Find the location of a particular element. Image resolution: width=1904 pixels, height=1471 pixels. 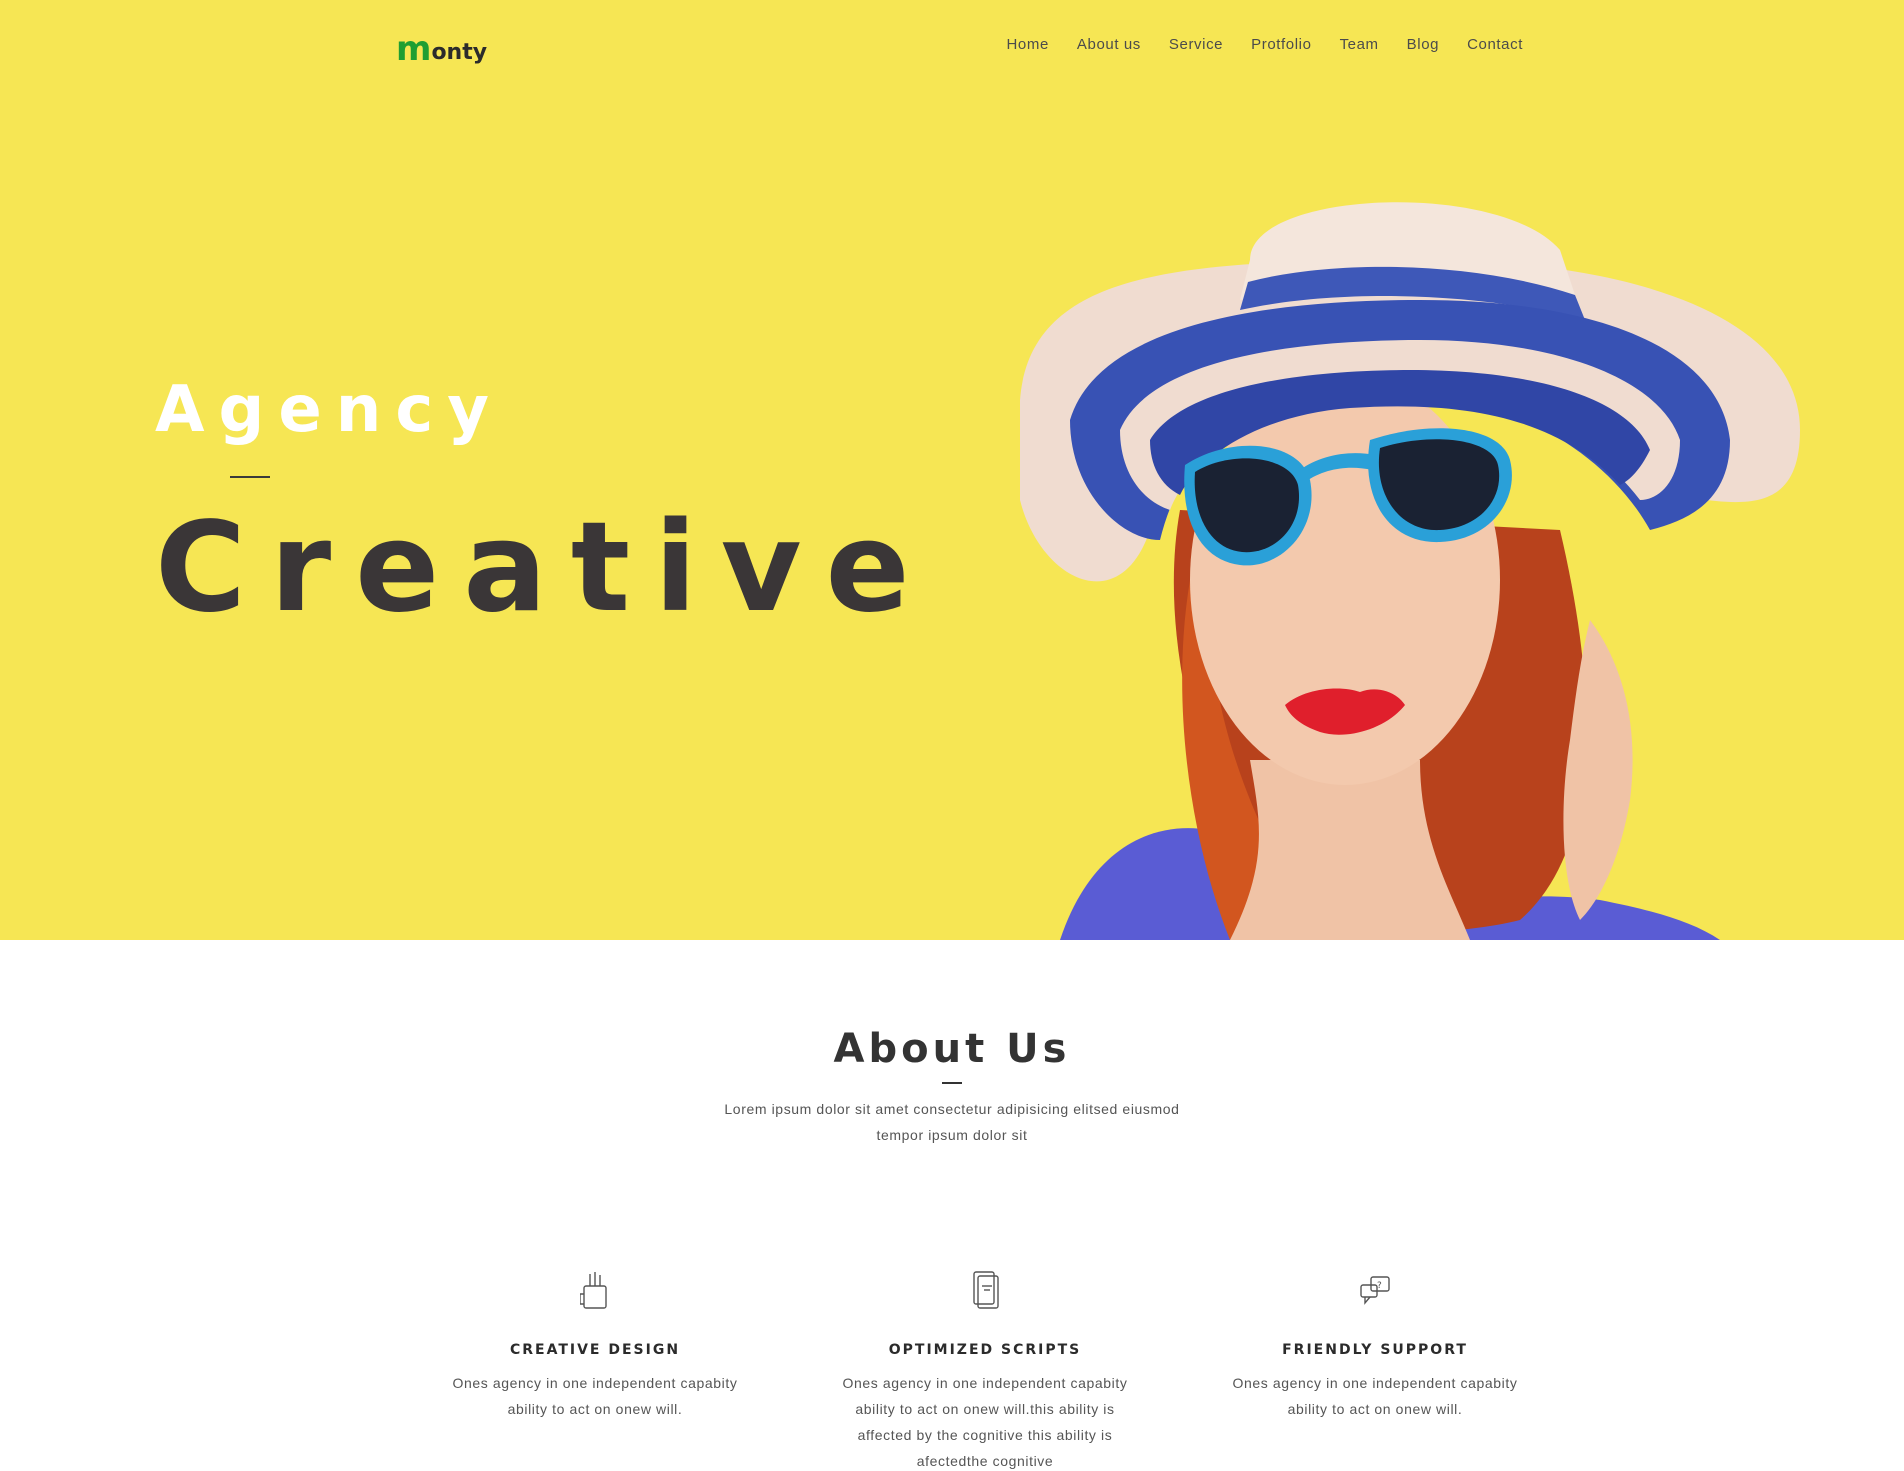

nav-blog: Blog is located at coordinates (1423, 44).